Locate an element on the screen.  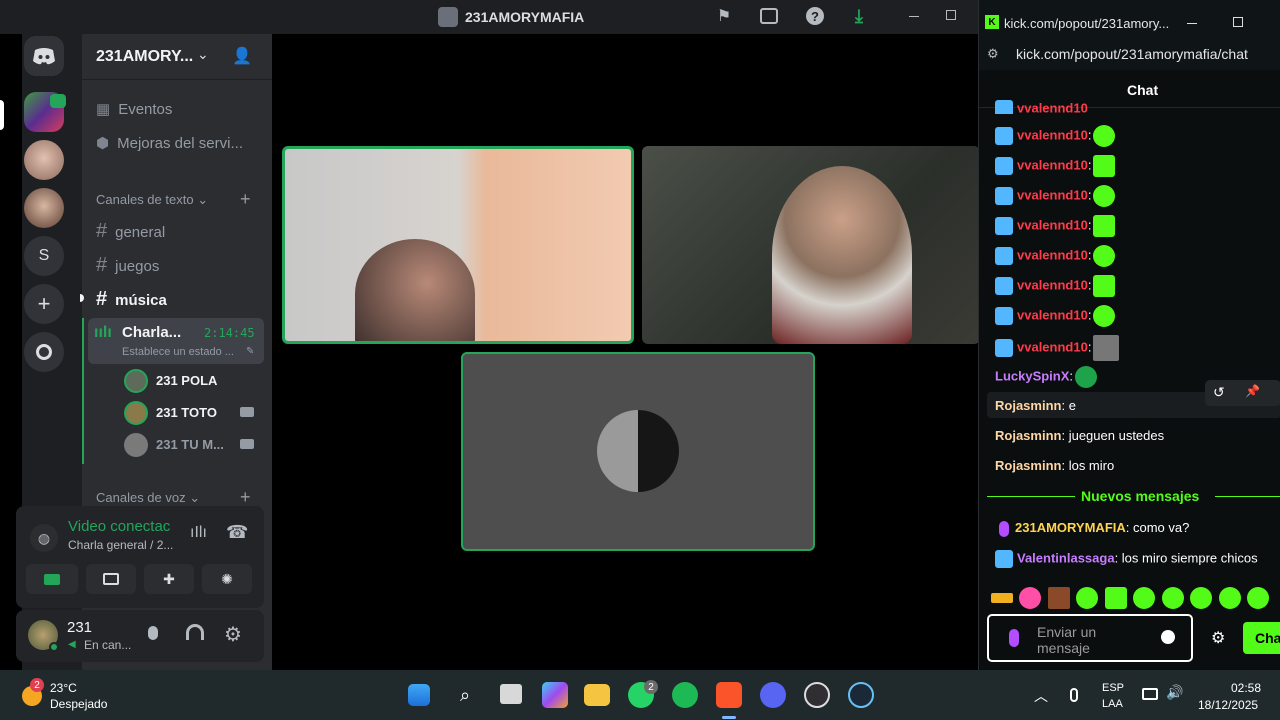
voice-member: 231 TOTO is located at coordinates (194, 413).